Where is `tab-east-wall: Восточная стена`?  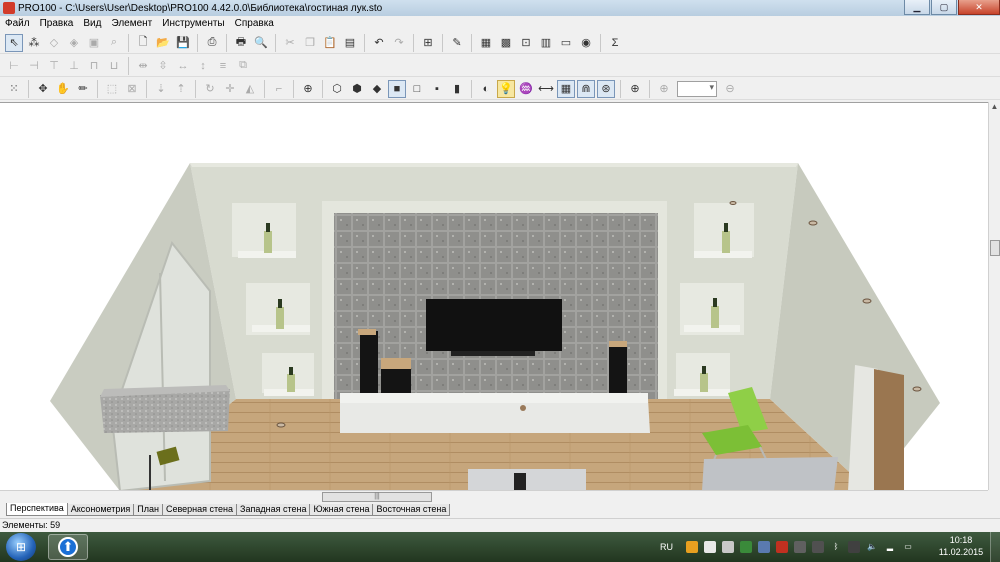 tab-east-wall: Восточная стена is located at coordinates (411, 510).